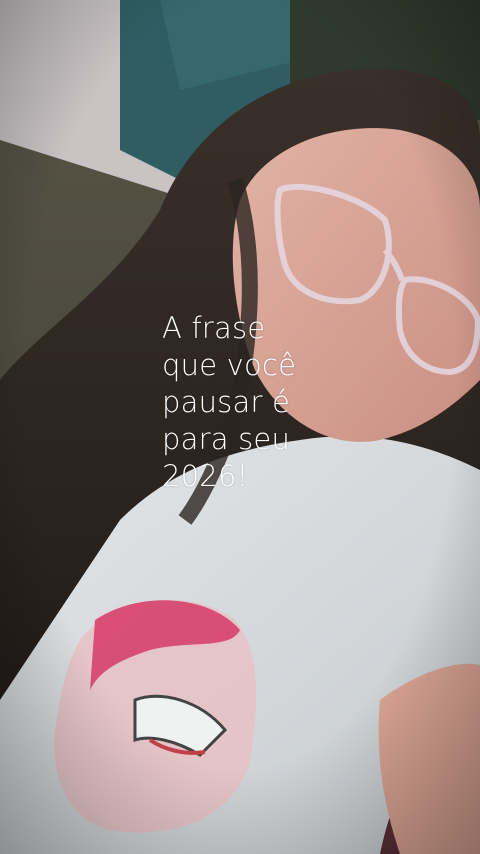  I want to click on caption-line: pausar é, so click(226, 402).